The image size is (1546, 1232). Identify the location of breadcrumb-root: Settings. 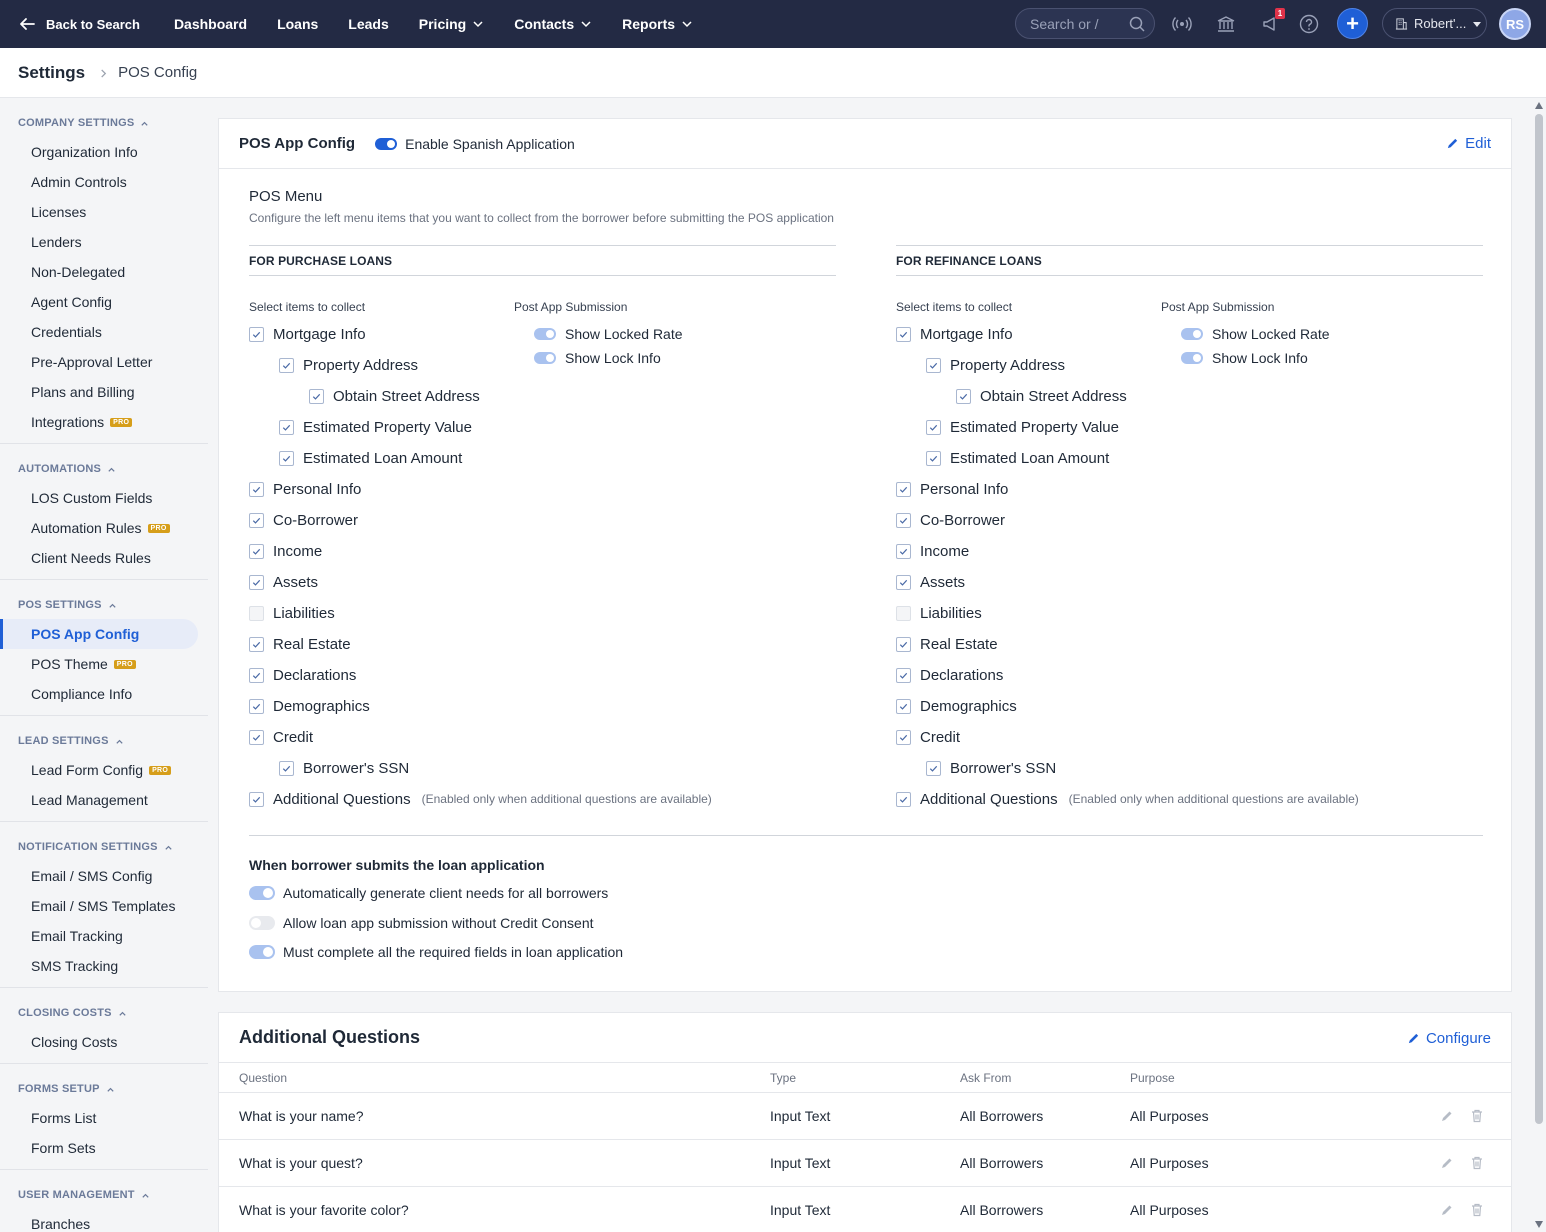
(51, 73).